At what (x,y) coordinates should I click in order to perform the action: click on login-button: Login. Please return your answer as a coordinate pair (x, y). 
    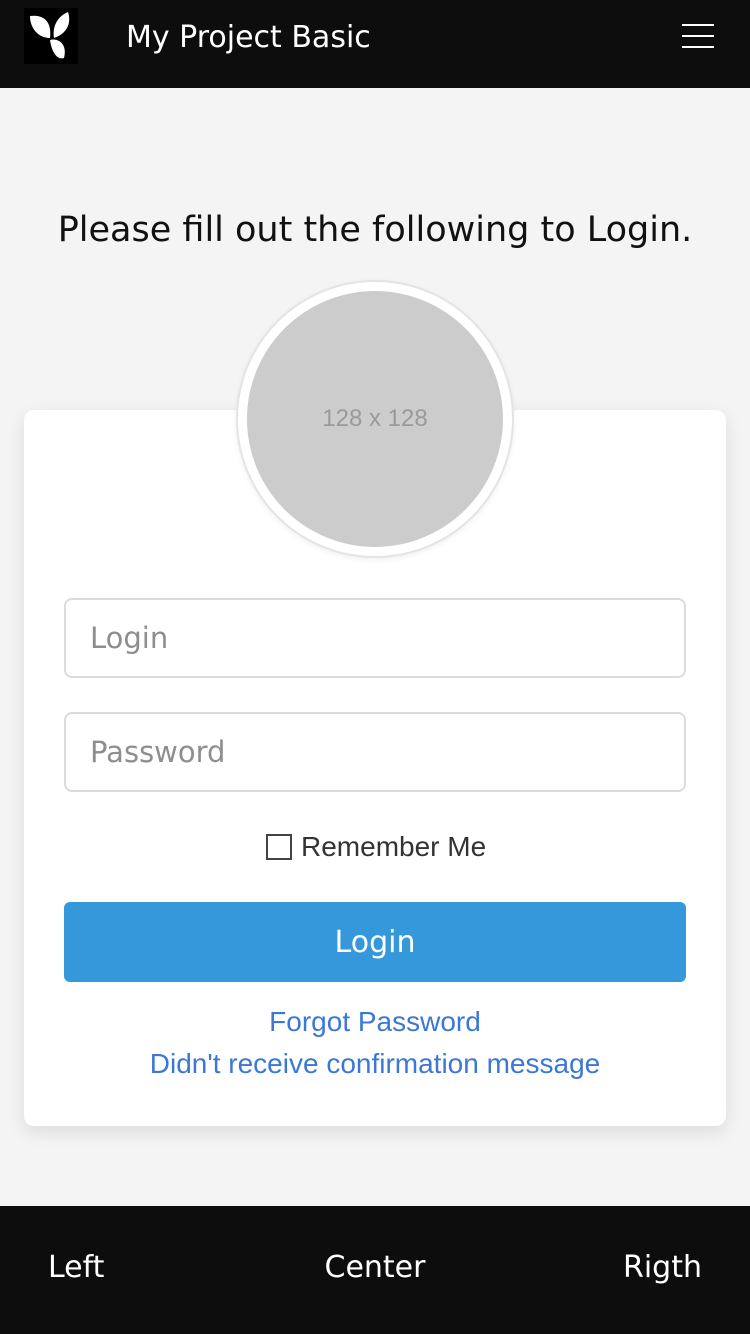
    Looking at the image, I should click on (375, 942).